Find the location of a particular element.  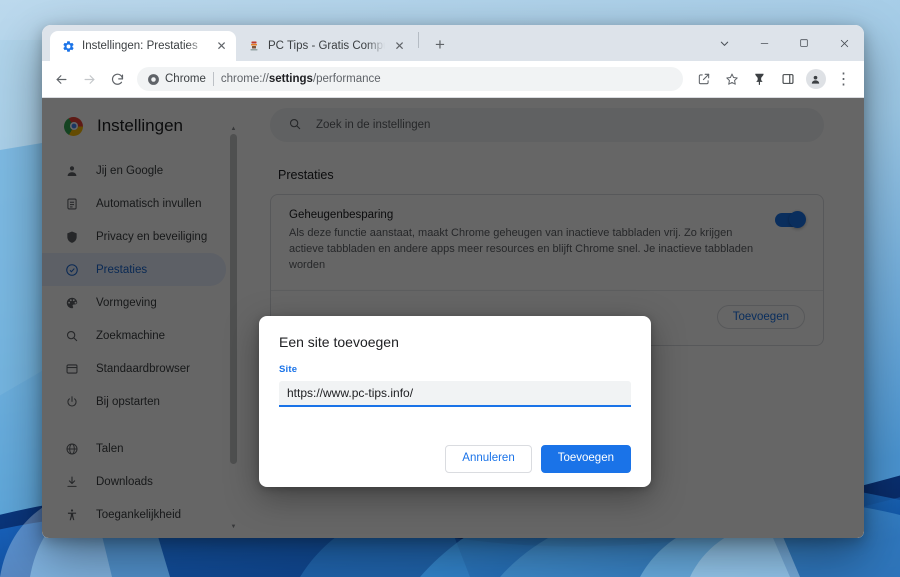

window-controls is located at coordinates (784, 43).